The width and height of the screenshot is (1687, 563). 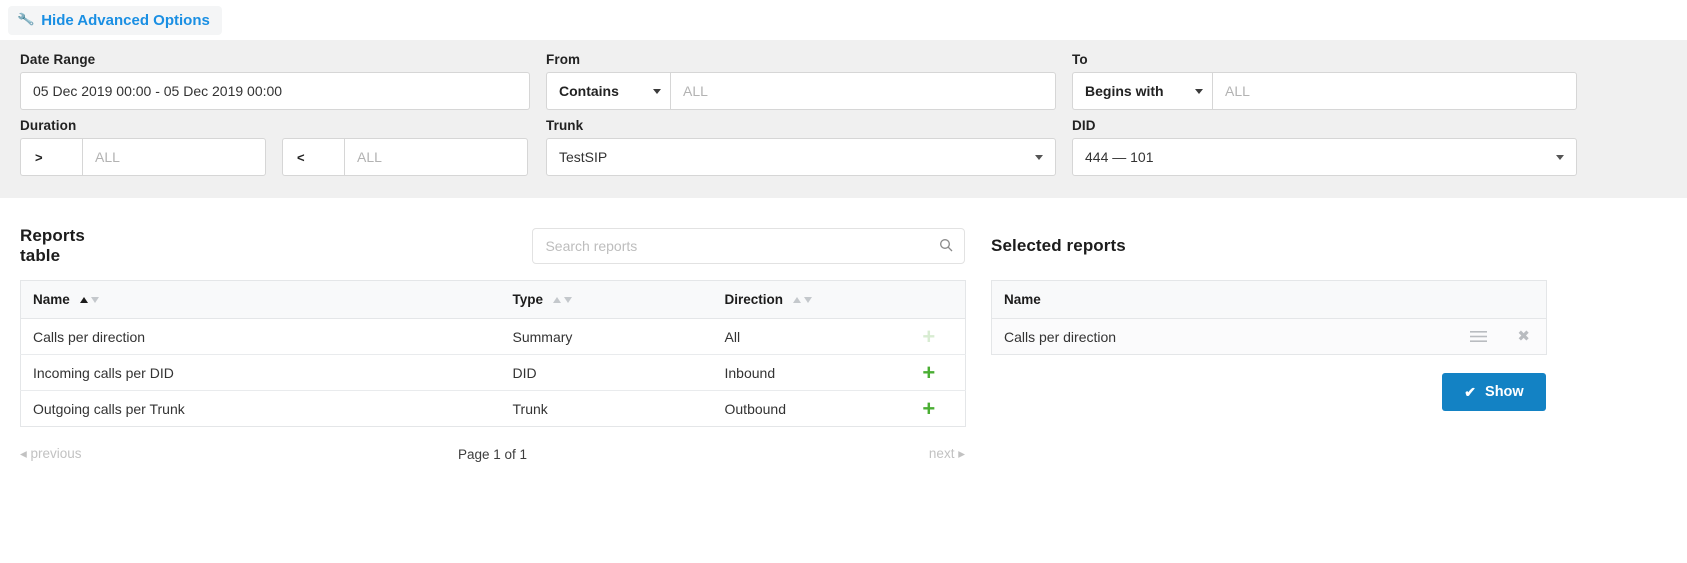 I want to click on cell-report-direction: All, so click(x=802, y=336).